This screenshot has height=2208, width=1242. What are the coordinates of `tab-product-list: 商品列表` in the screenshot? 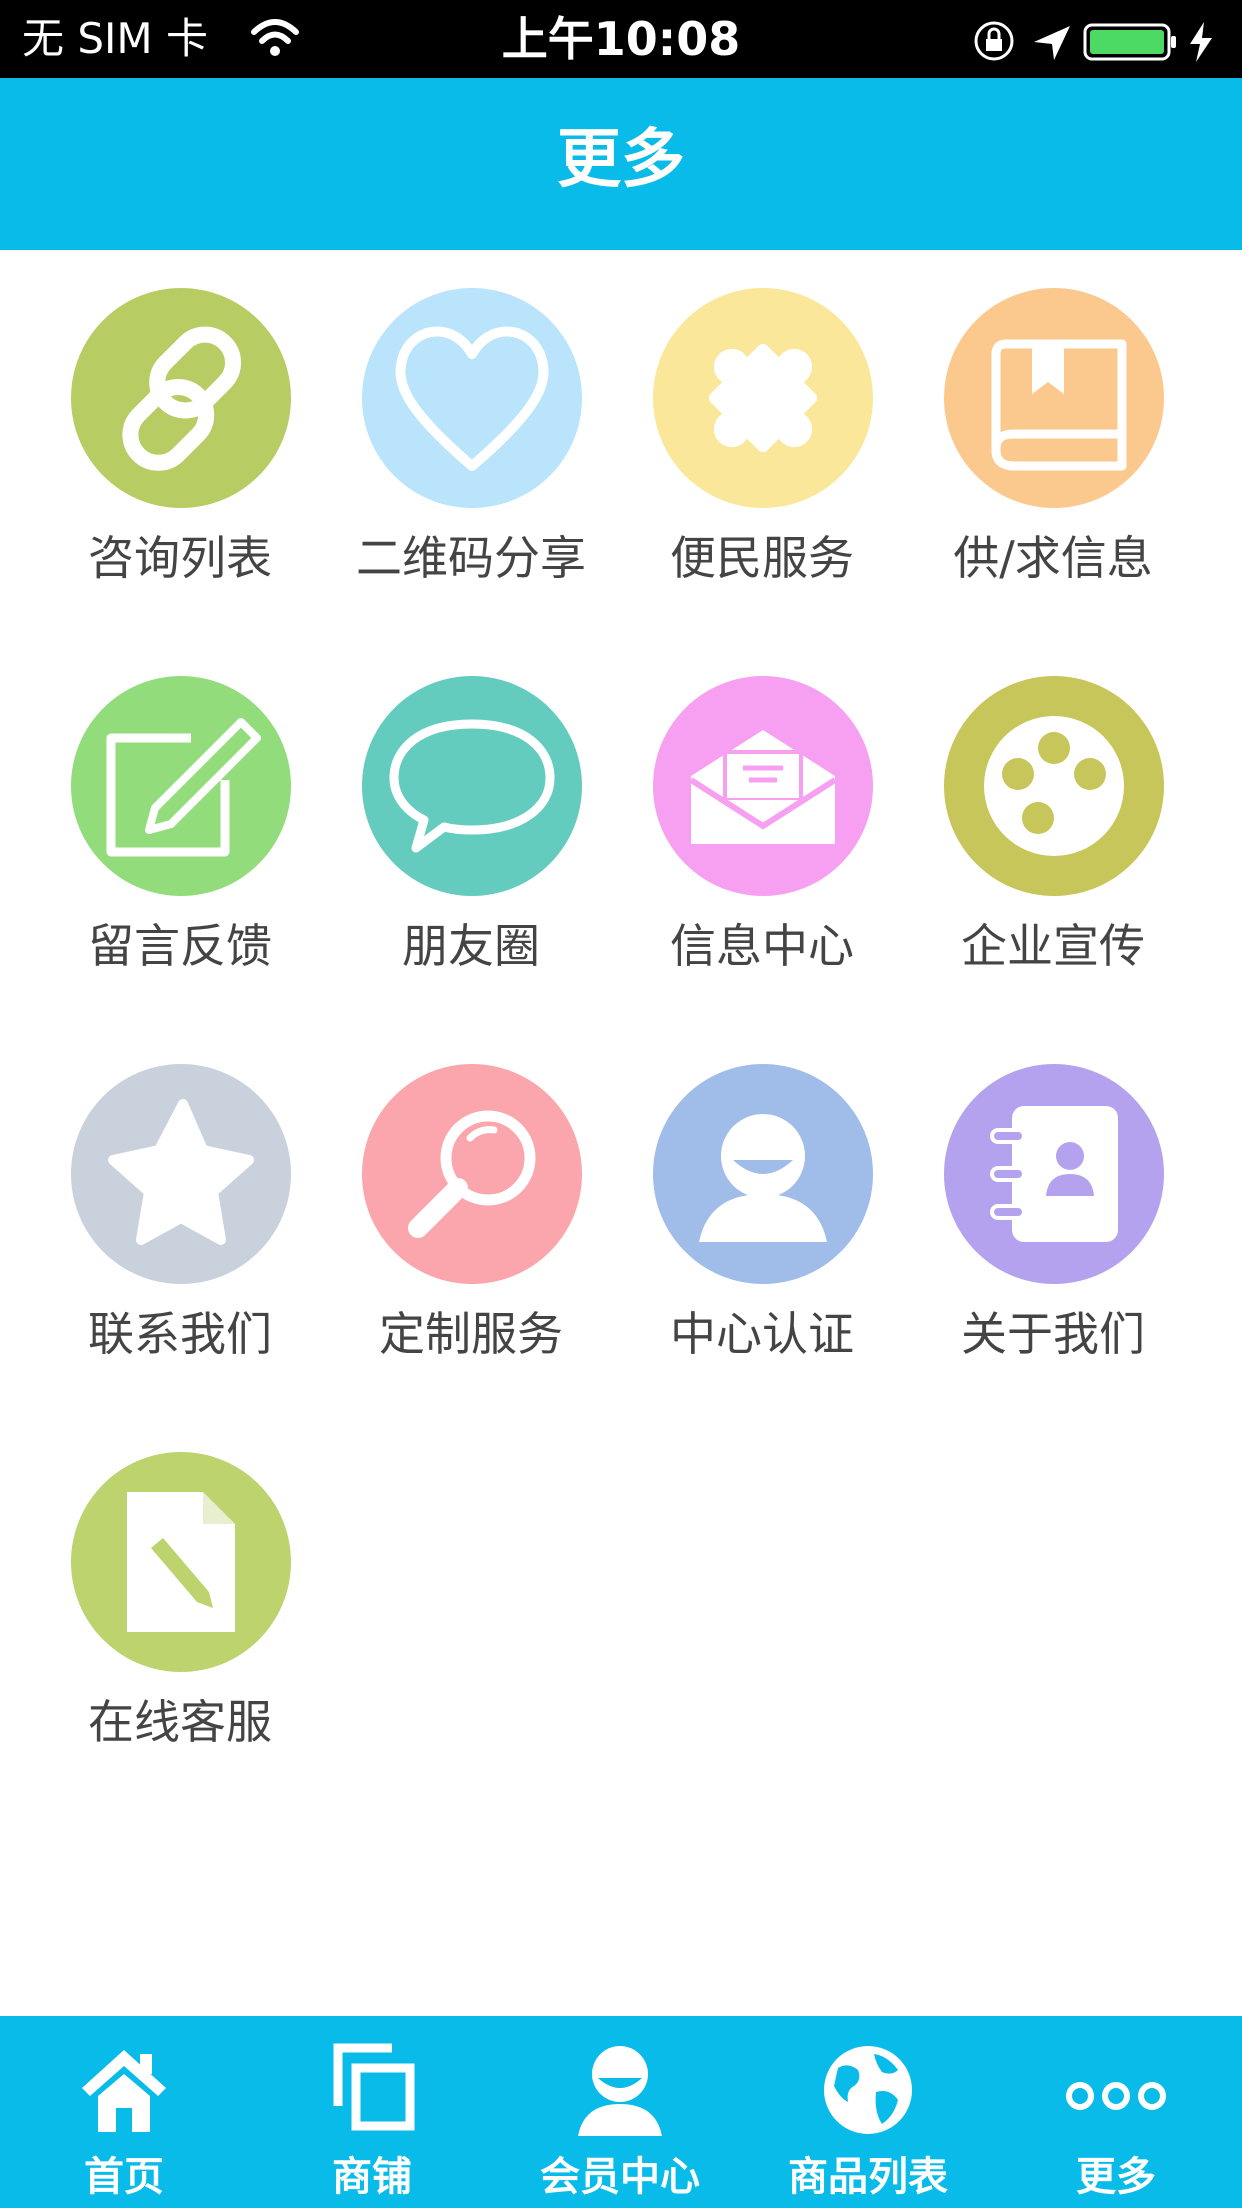 It's located at (868, 2112).